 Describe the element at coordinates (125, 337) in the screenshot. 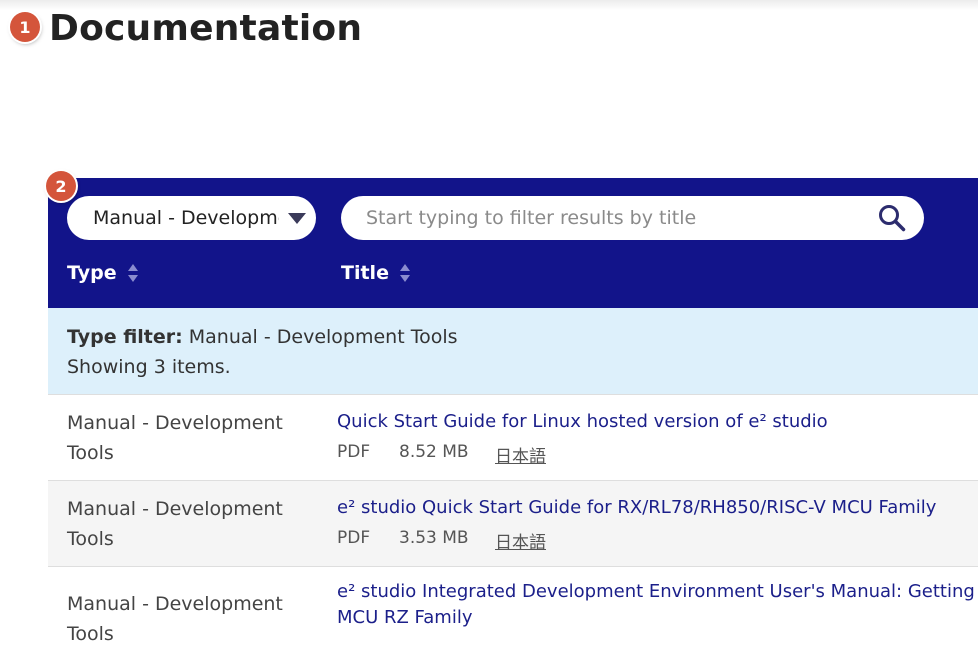

I see `type-filter-label: Type filter:` at that location.